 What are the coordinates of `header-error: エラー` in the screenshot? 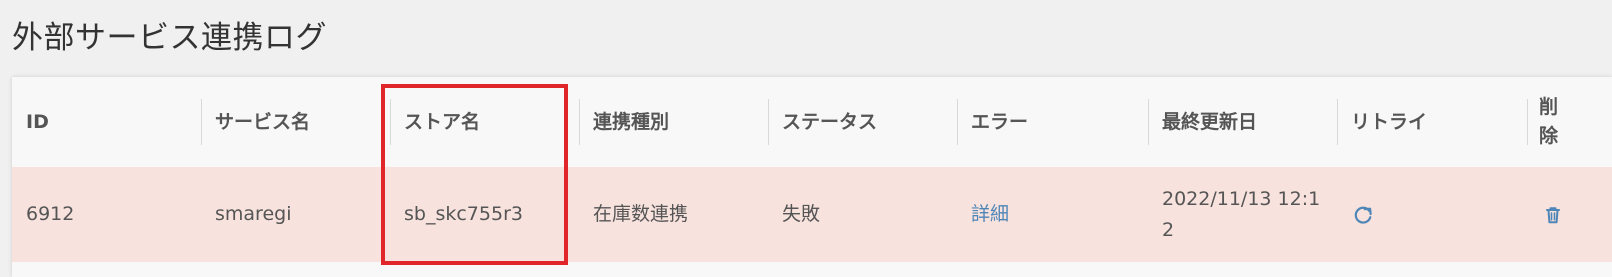 It's located at (1052, 122).